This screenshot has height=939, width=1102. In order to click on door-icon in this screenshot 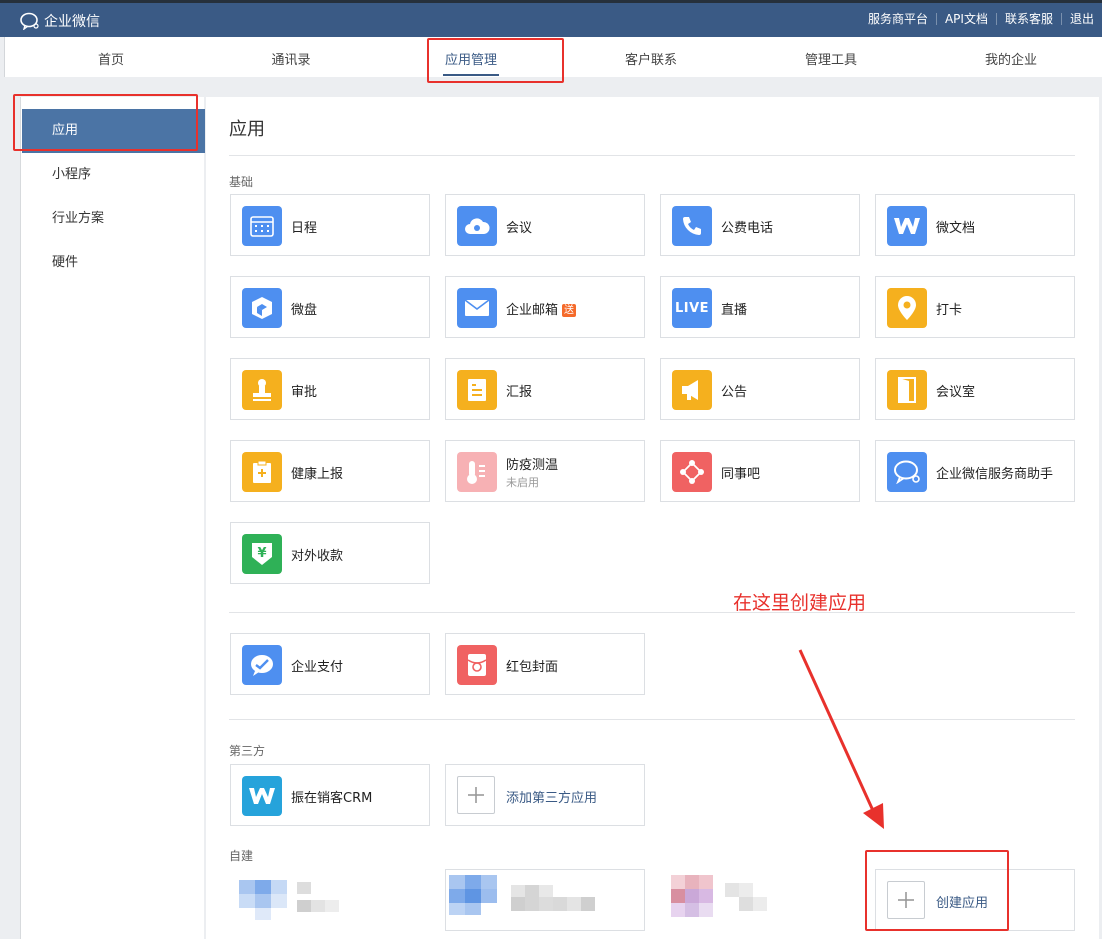, I will do `click(907, 390)`.